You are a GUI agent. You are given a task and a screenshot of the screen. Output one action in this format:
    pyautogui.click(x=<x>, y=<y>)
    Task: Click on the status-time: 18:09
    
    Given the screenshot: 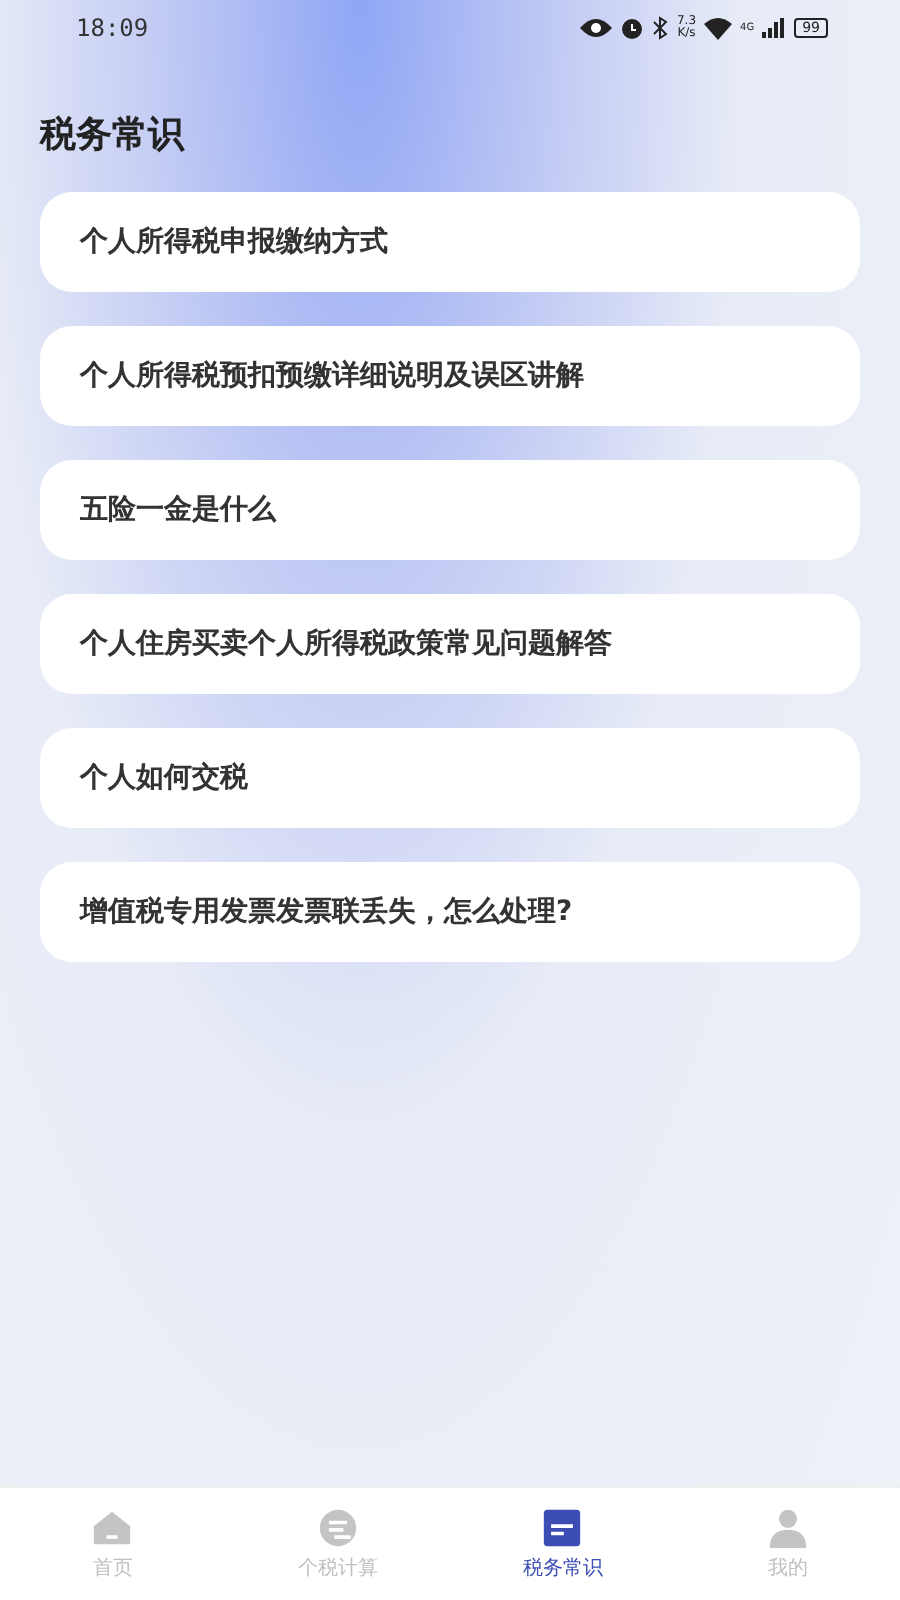 What is the action you would take?
    pyautogui.click(x=112, y=28)
    